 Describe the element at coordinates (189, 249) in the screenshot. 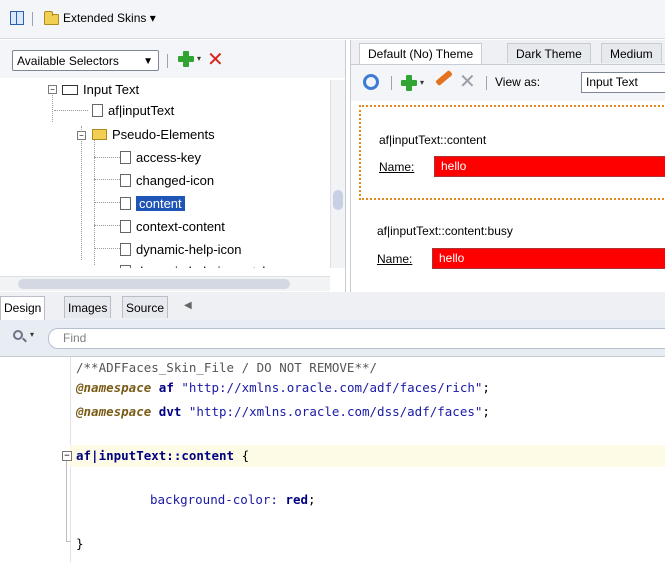

I see `tree-item-label: dynamic-help-icon` at that location.